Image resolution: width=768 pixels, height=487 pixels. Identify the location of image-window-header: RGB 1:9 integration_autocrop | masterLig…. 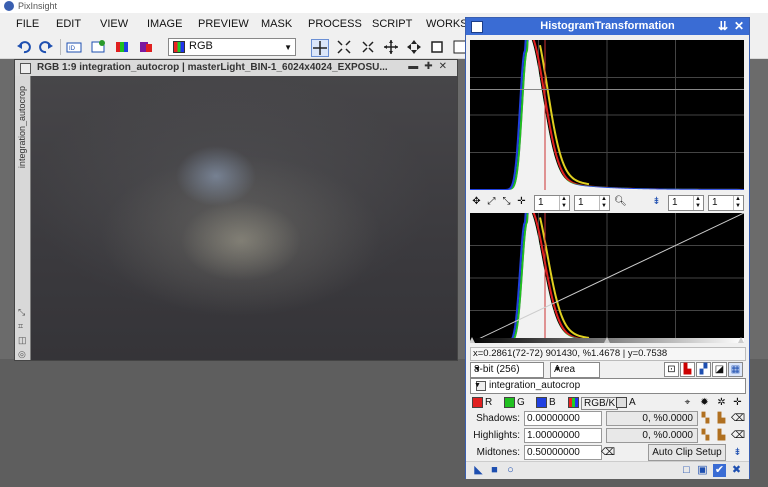
(236, 68).